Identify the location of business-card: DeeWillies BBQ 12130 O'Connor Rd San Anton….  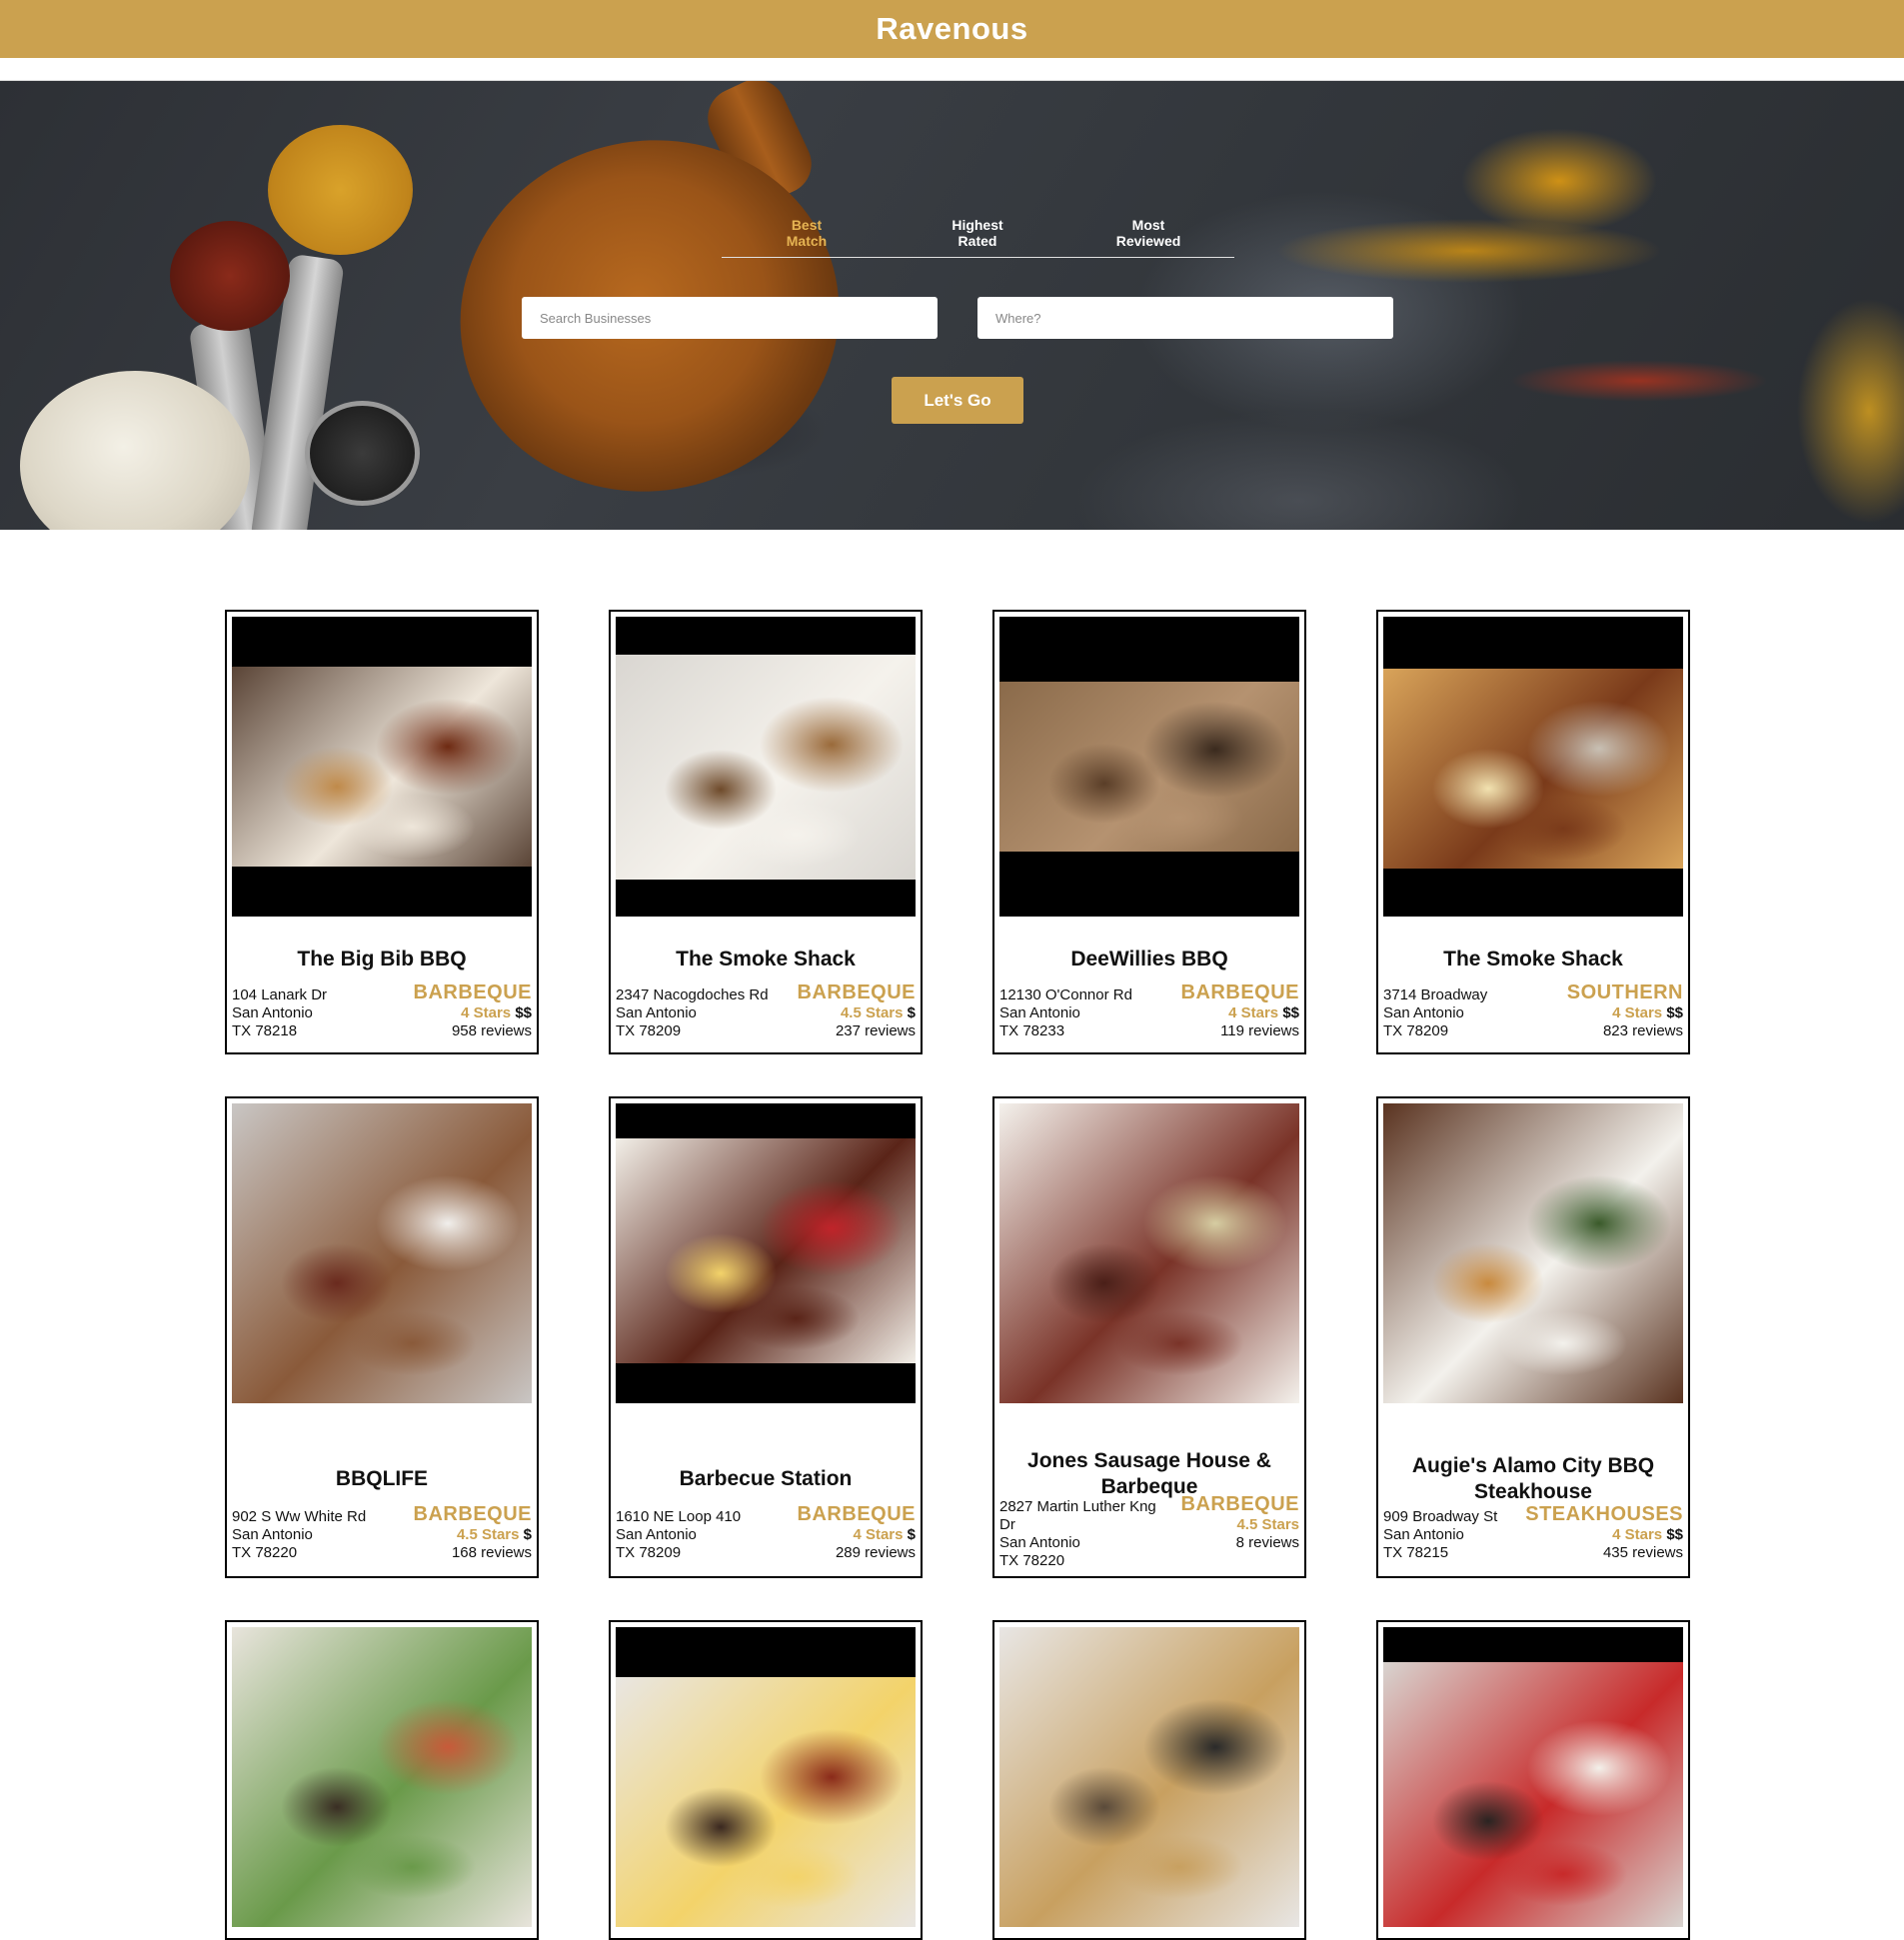
(1149, 832).